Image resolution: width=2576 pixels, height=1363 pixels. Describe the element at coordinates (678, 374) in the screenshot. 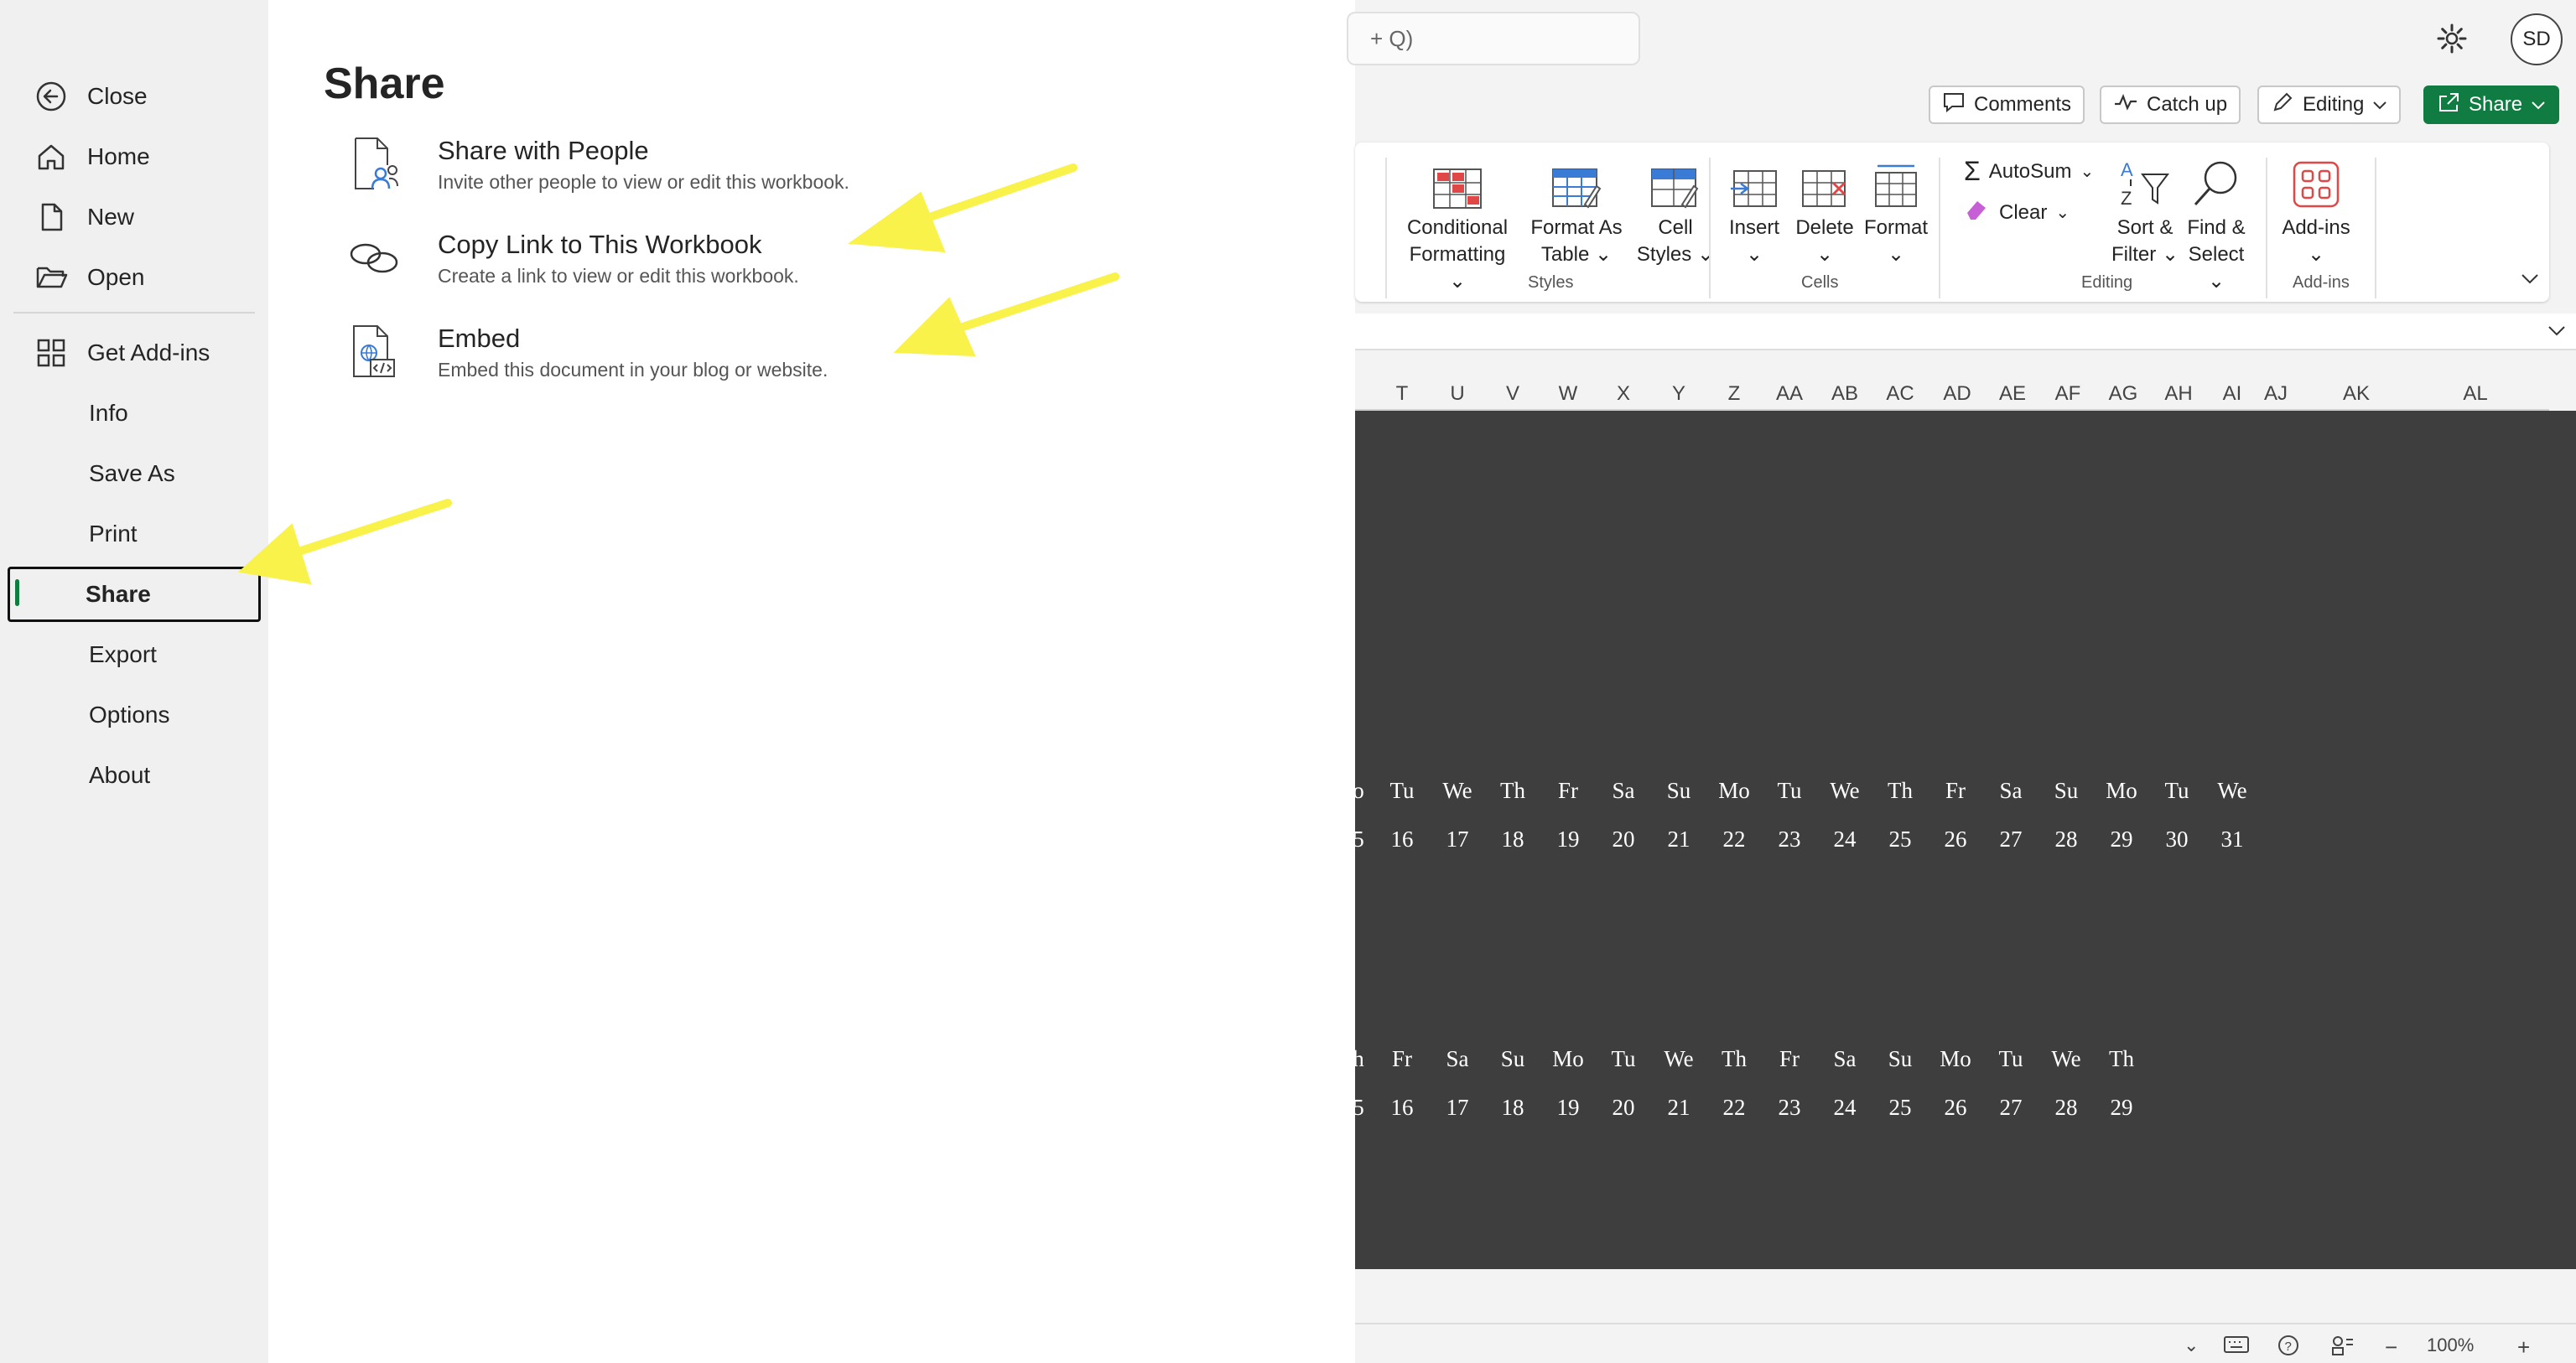

I see `annotation-arrows` at that location.